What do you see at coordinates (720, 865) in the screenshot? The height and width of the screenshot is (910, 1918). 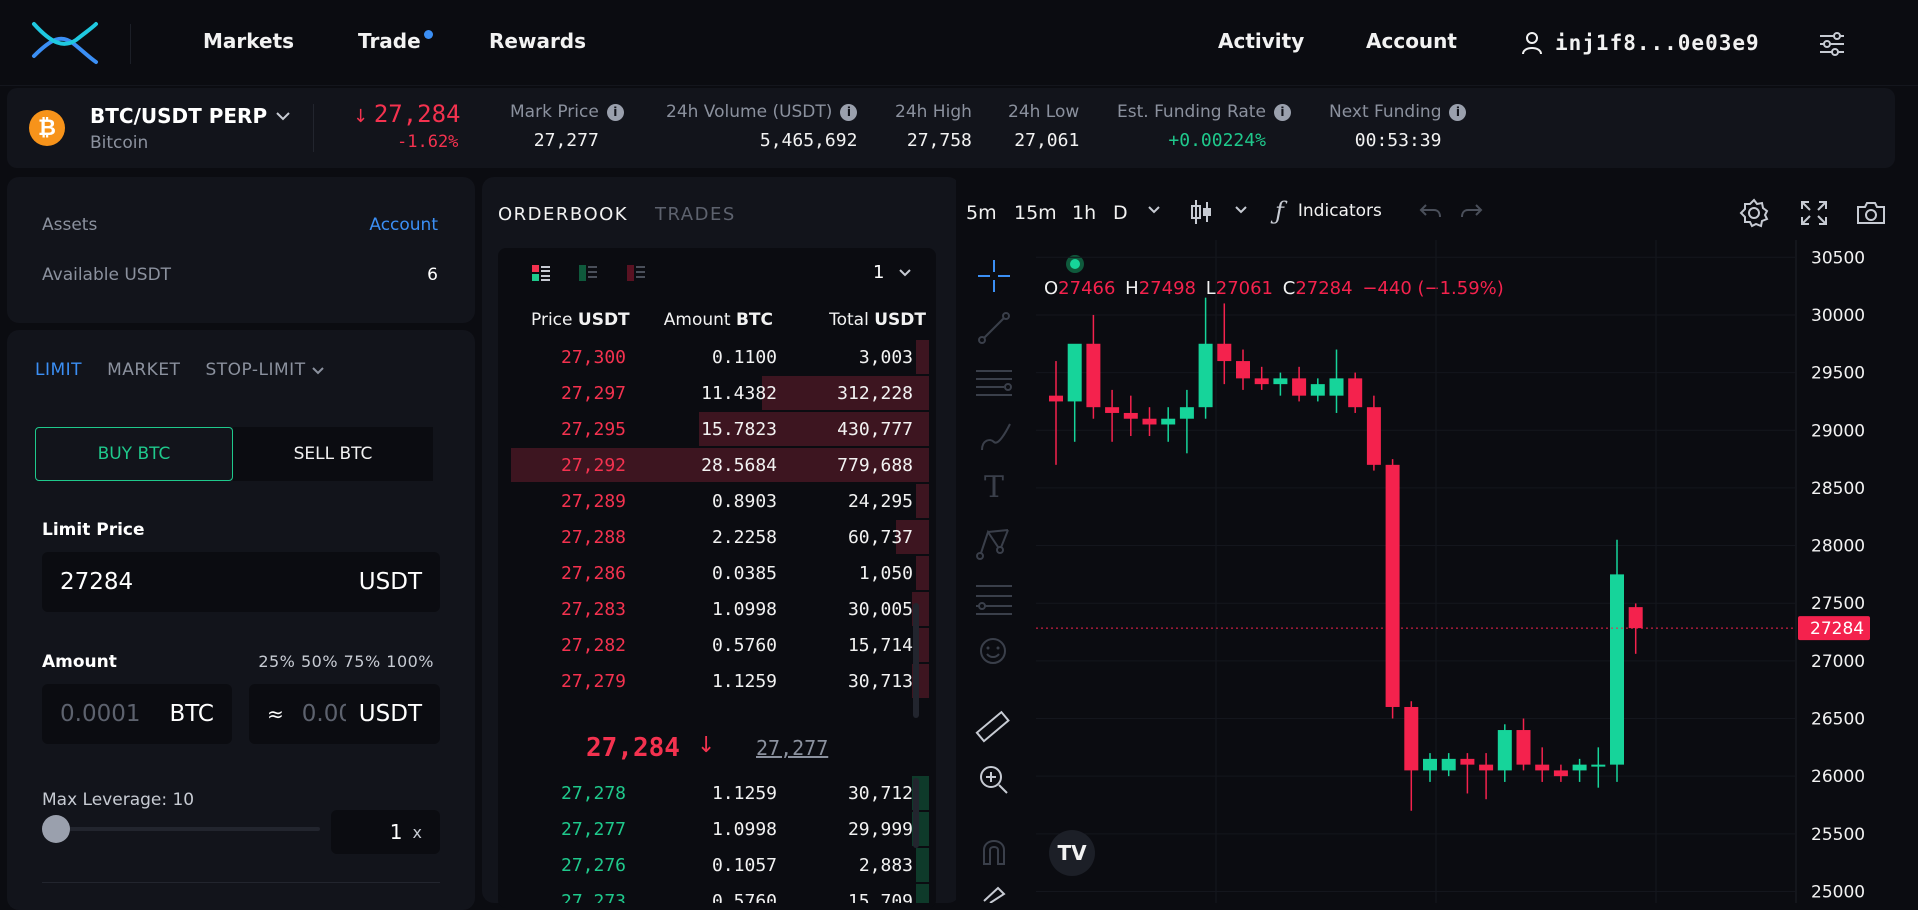 I see `bid-row: 27,276 0.1057 2,883` at bounding box center [720, 865].